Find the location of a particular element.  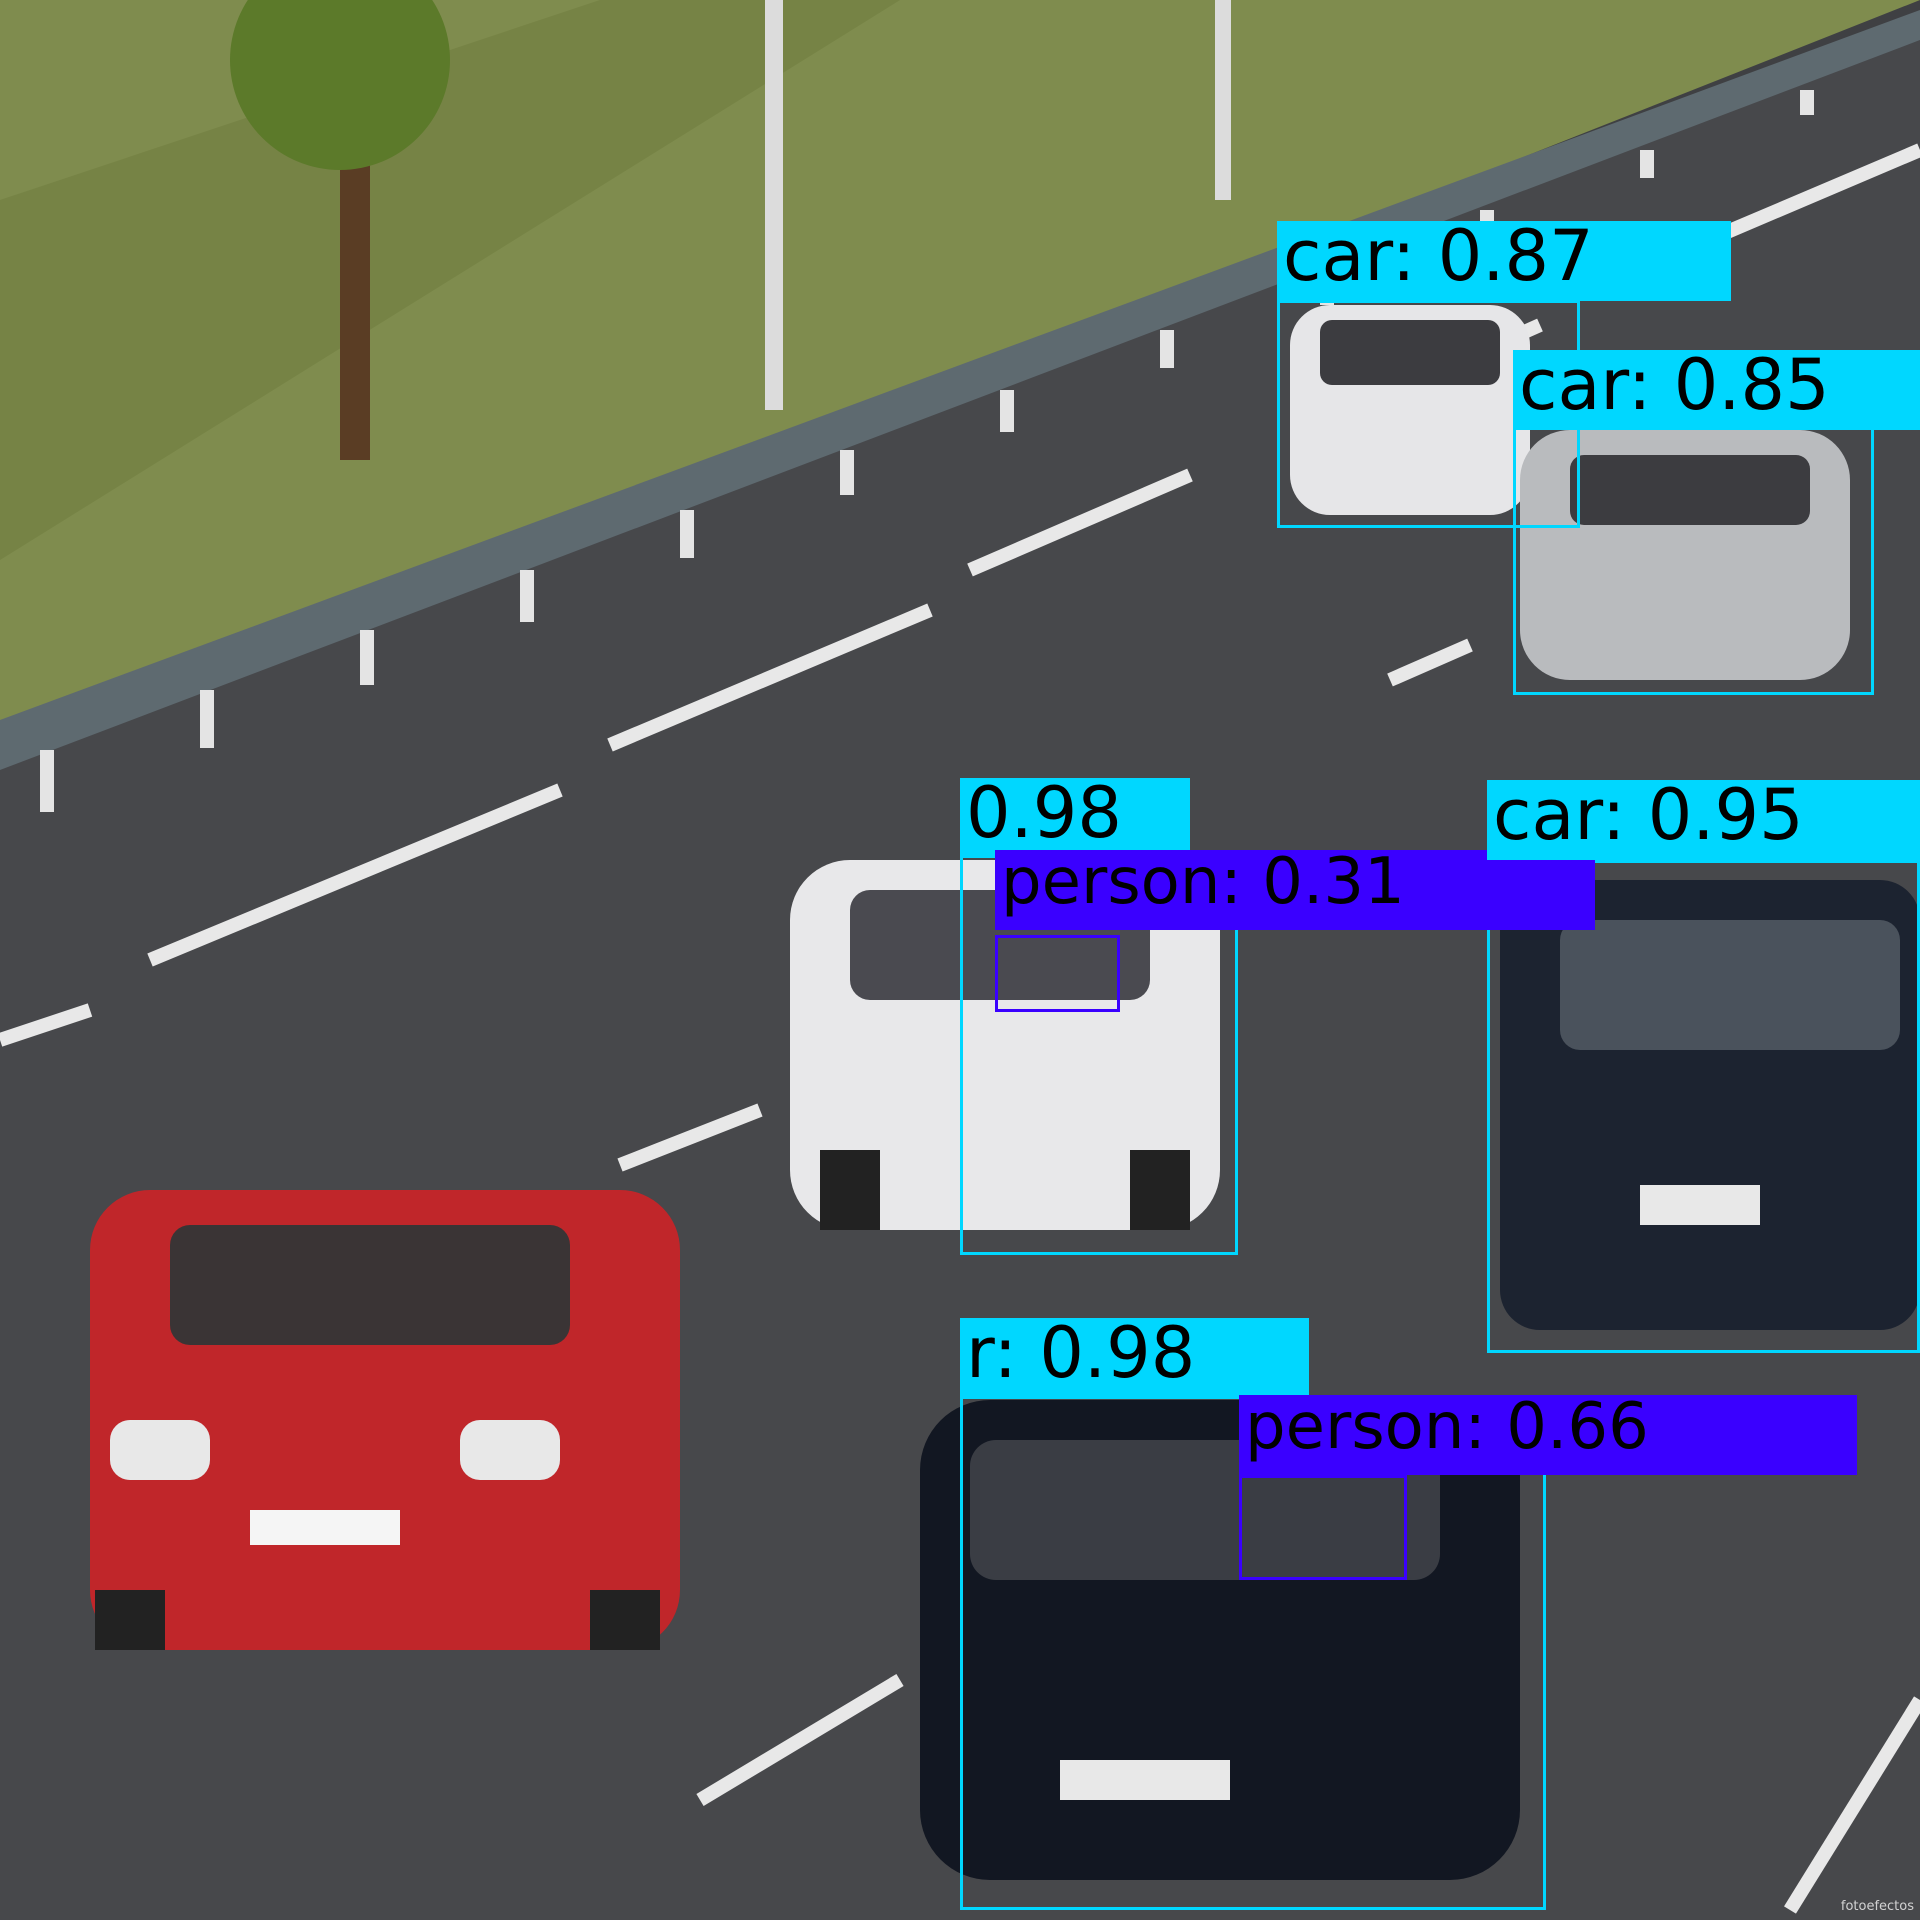

detection-label: car: 0.87 is located at coordinates (1504, 261).